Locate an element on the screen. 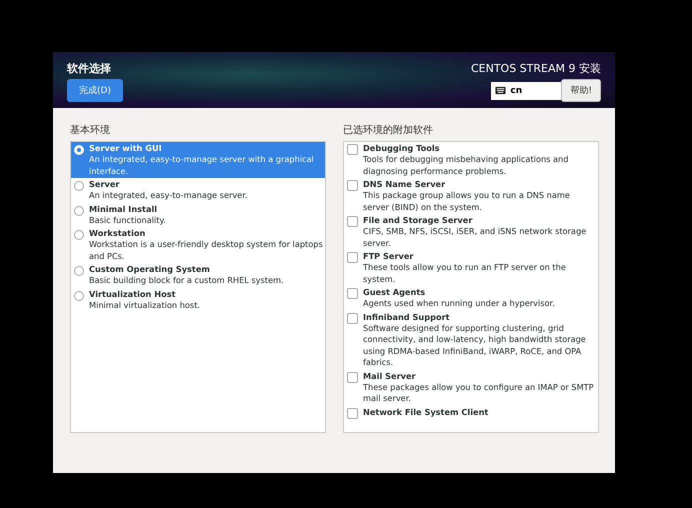 The image size is (692, 508). option-name: Debugging Tools is located at coordinates (402, 148).